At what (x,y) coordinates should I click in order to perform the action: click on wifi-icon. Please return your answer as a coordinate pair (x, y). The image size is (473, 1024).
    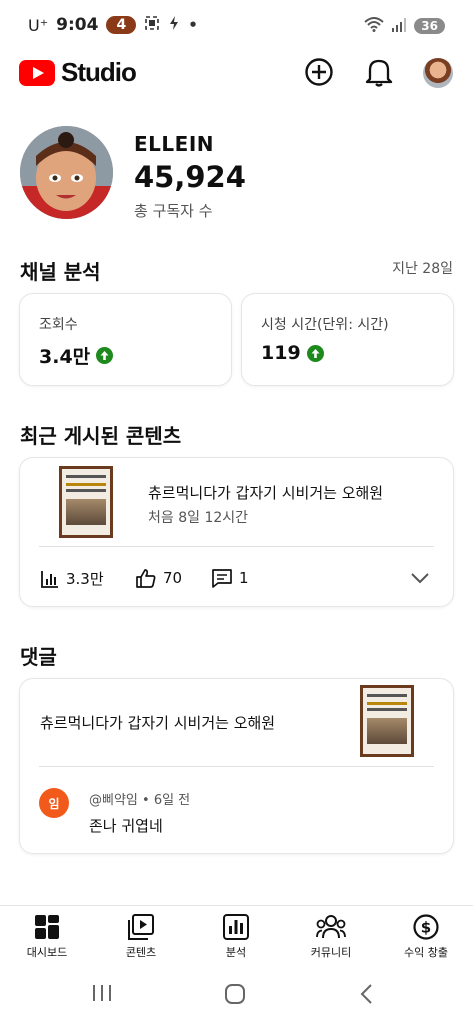
    Looking at the image, I should click on (374, 26).